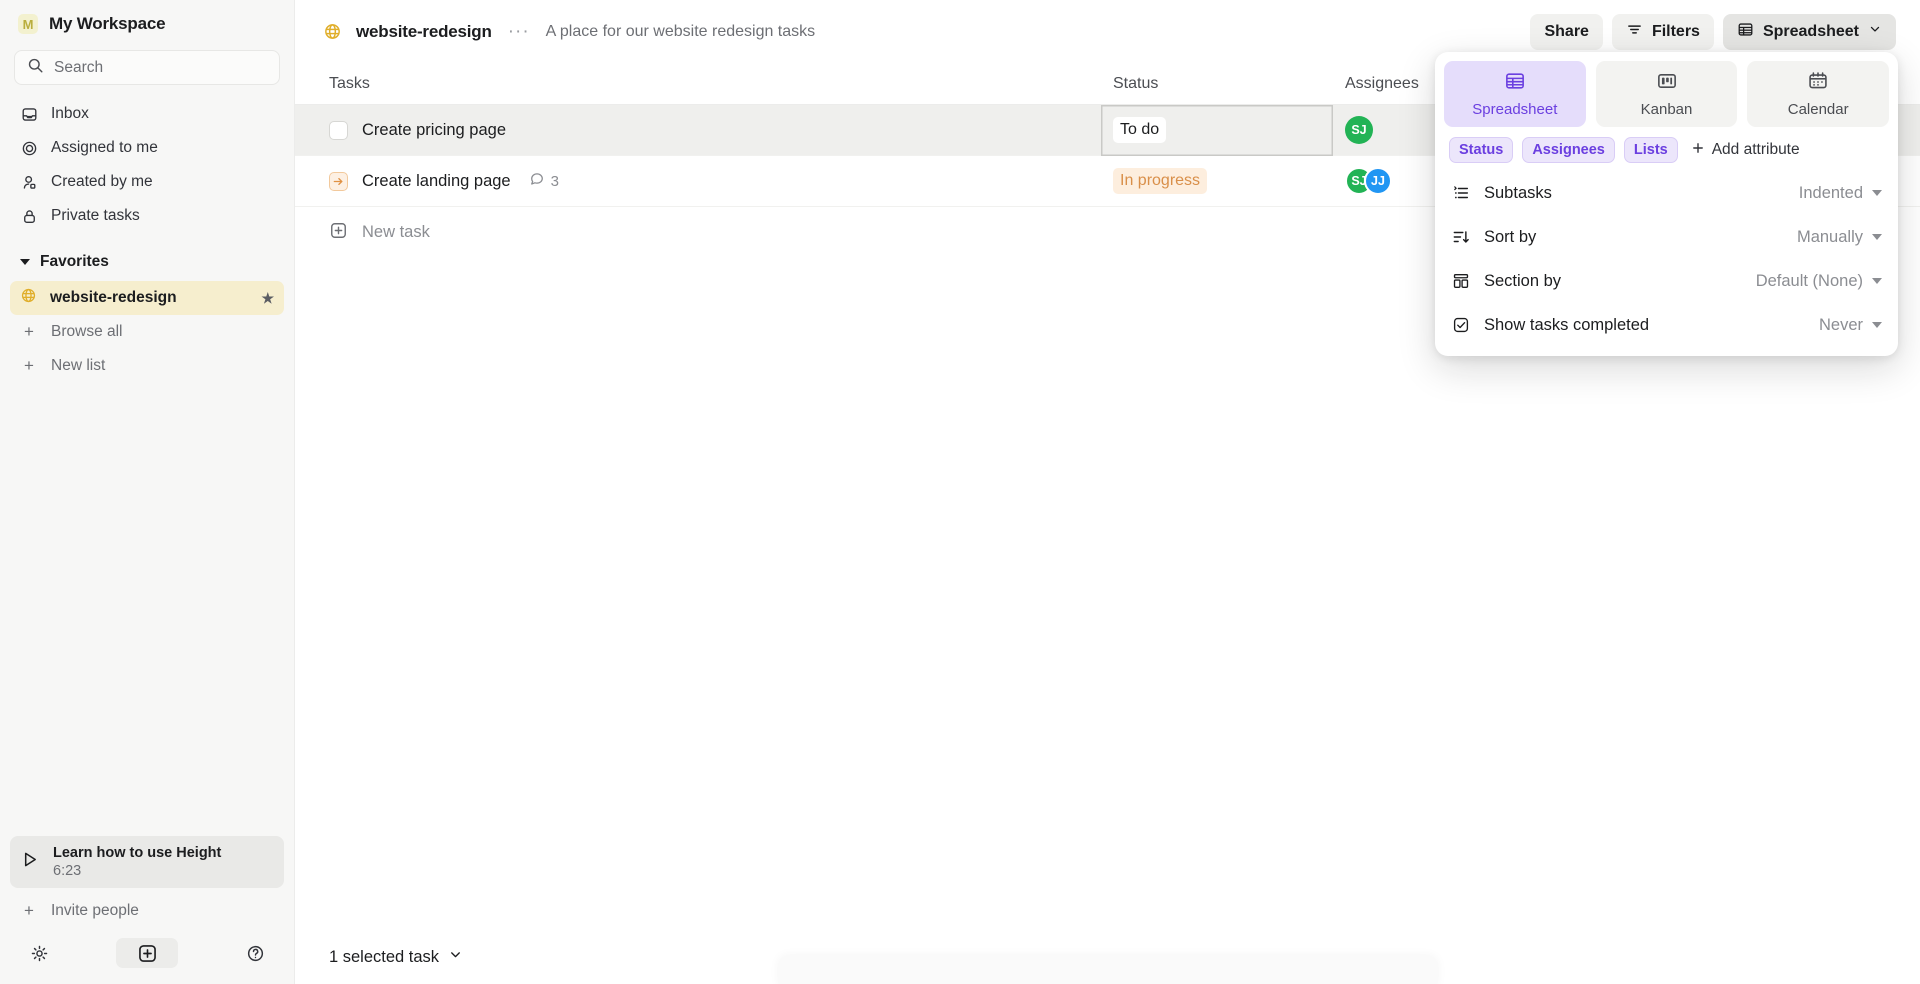 The image size is (1920, 984). What do you see at coordinates (1675, 31) in the screenshot?
I see `filters-label: Filters` at bounding box center [1675, 31].